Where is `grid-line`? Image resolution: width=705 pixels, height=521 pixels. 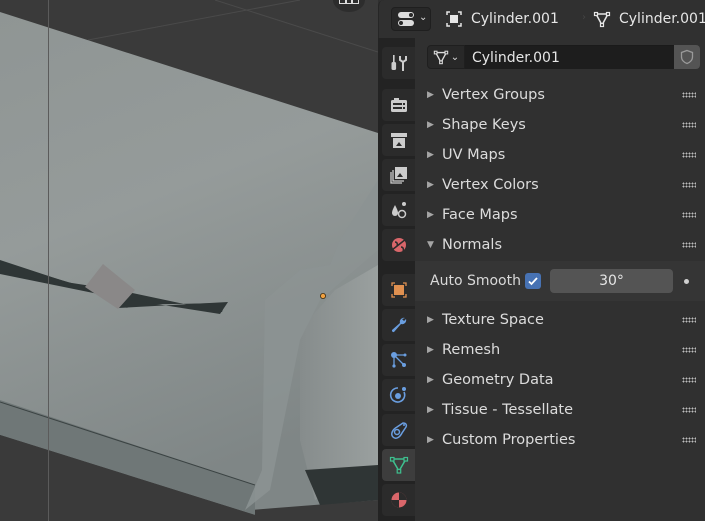
grid-line is located at coordinates (194, 20).